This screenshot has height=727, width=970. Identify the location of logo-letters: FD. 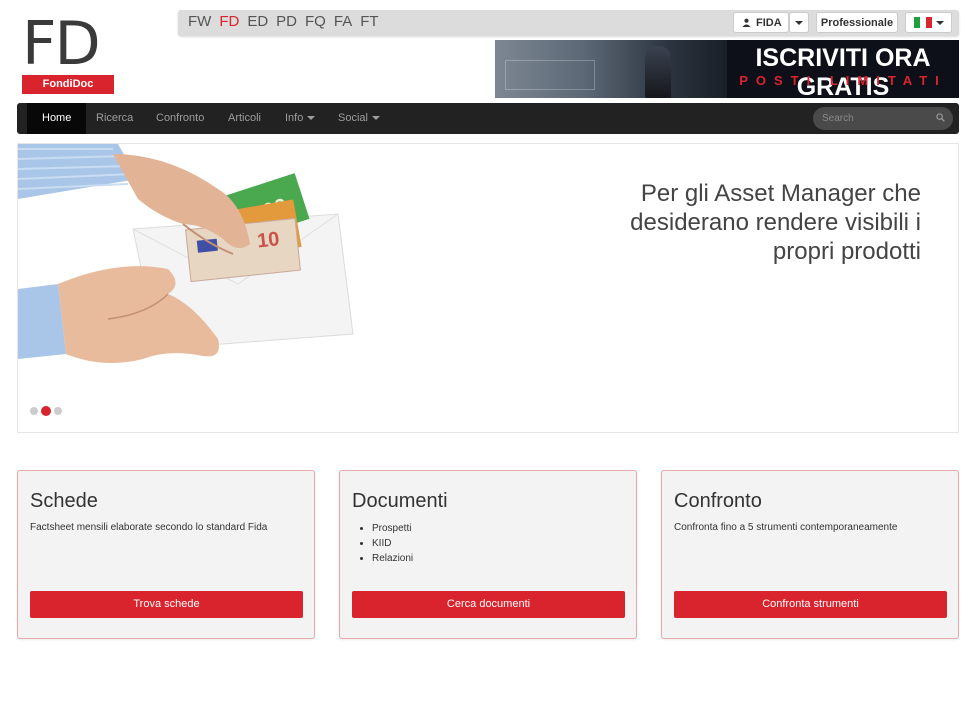
(61, 44).